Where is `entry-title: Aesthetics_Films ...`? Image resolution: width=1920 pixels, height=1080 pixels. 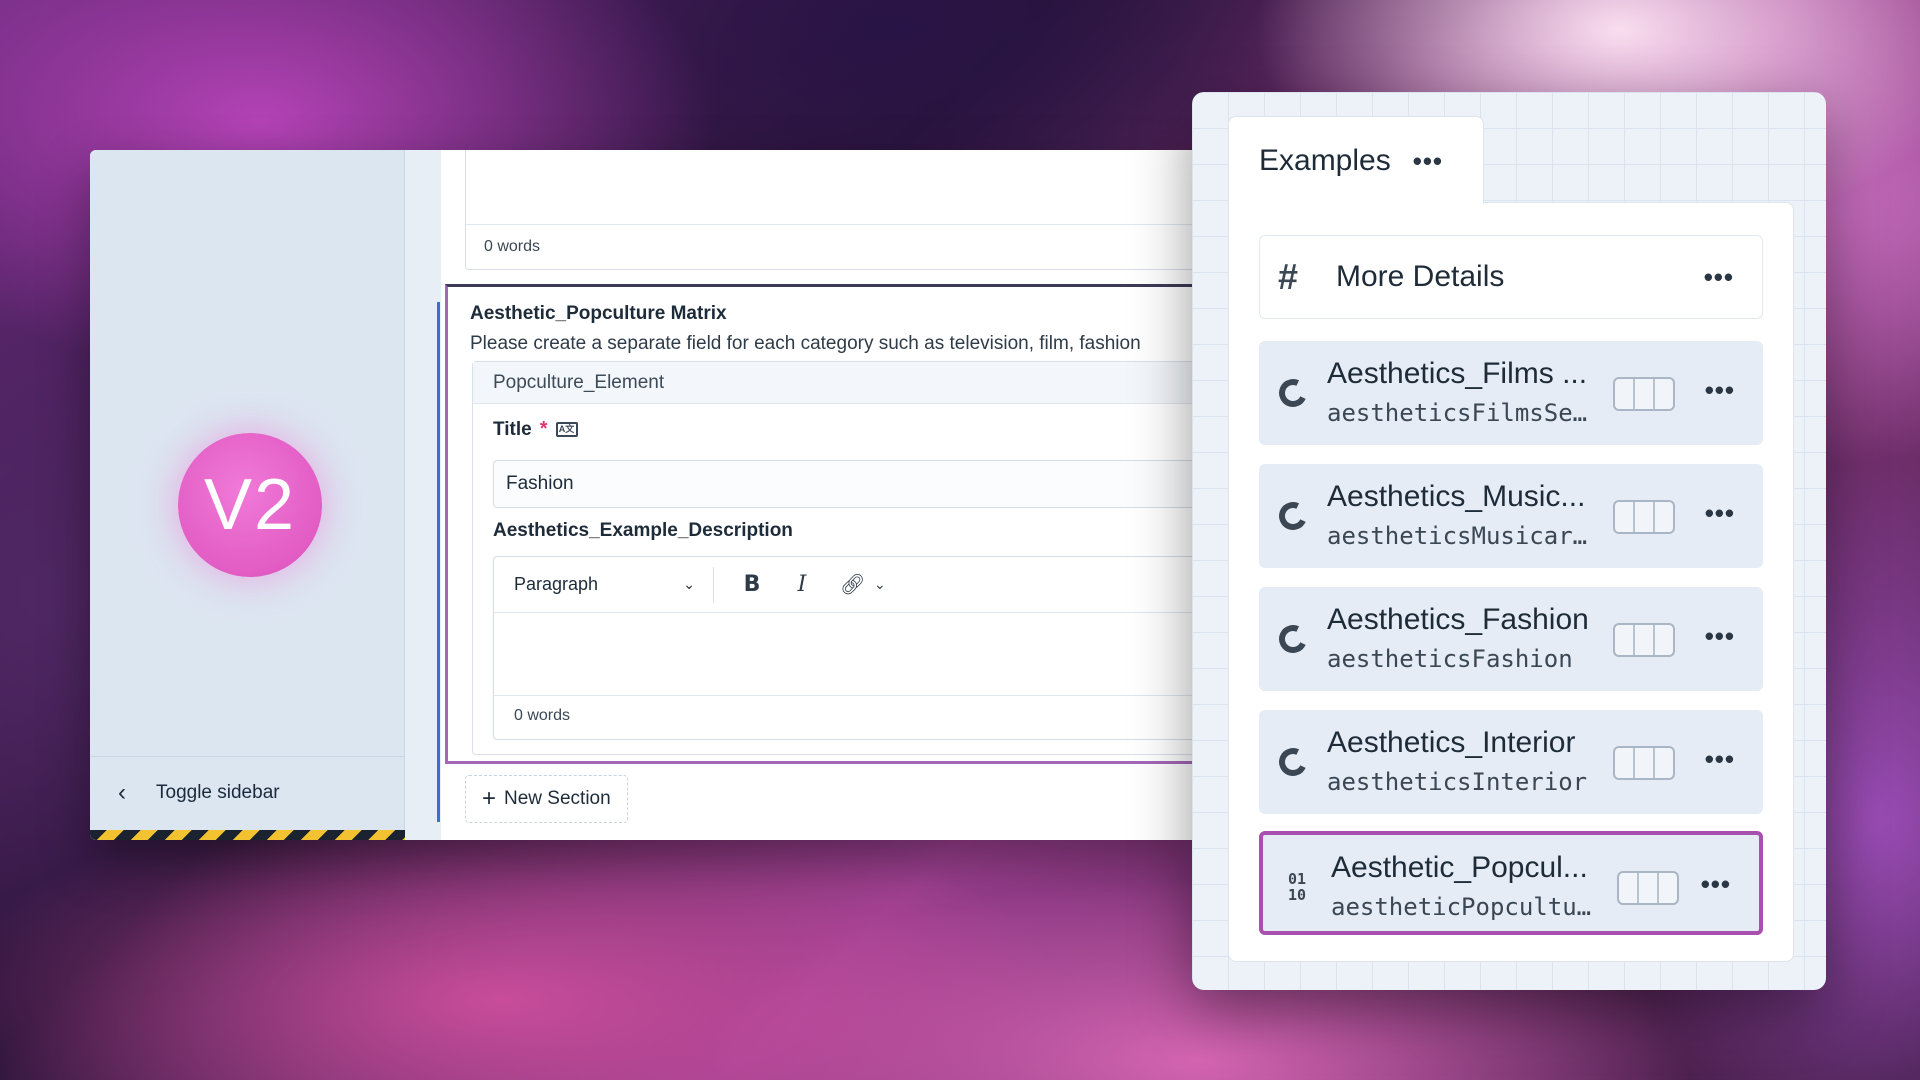 entry-title: Aesthetics_Films ... is located at coordinates (1457, 373).